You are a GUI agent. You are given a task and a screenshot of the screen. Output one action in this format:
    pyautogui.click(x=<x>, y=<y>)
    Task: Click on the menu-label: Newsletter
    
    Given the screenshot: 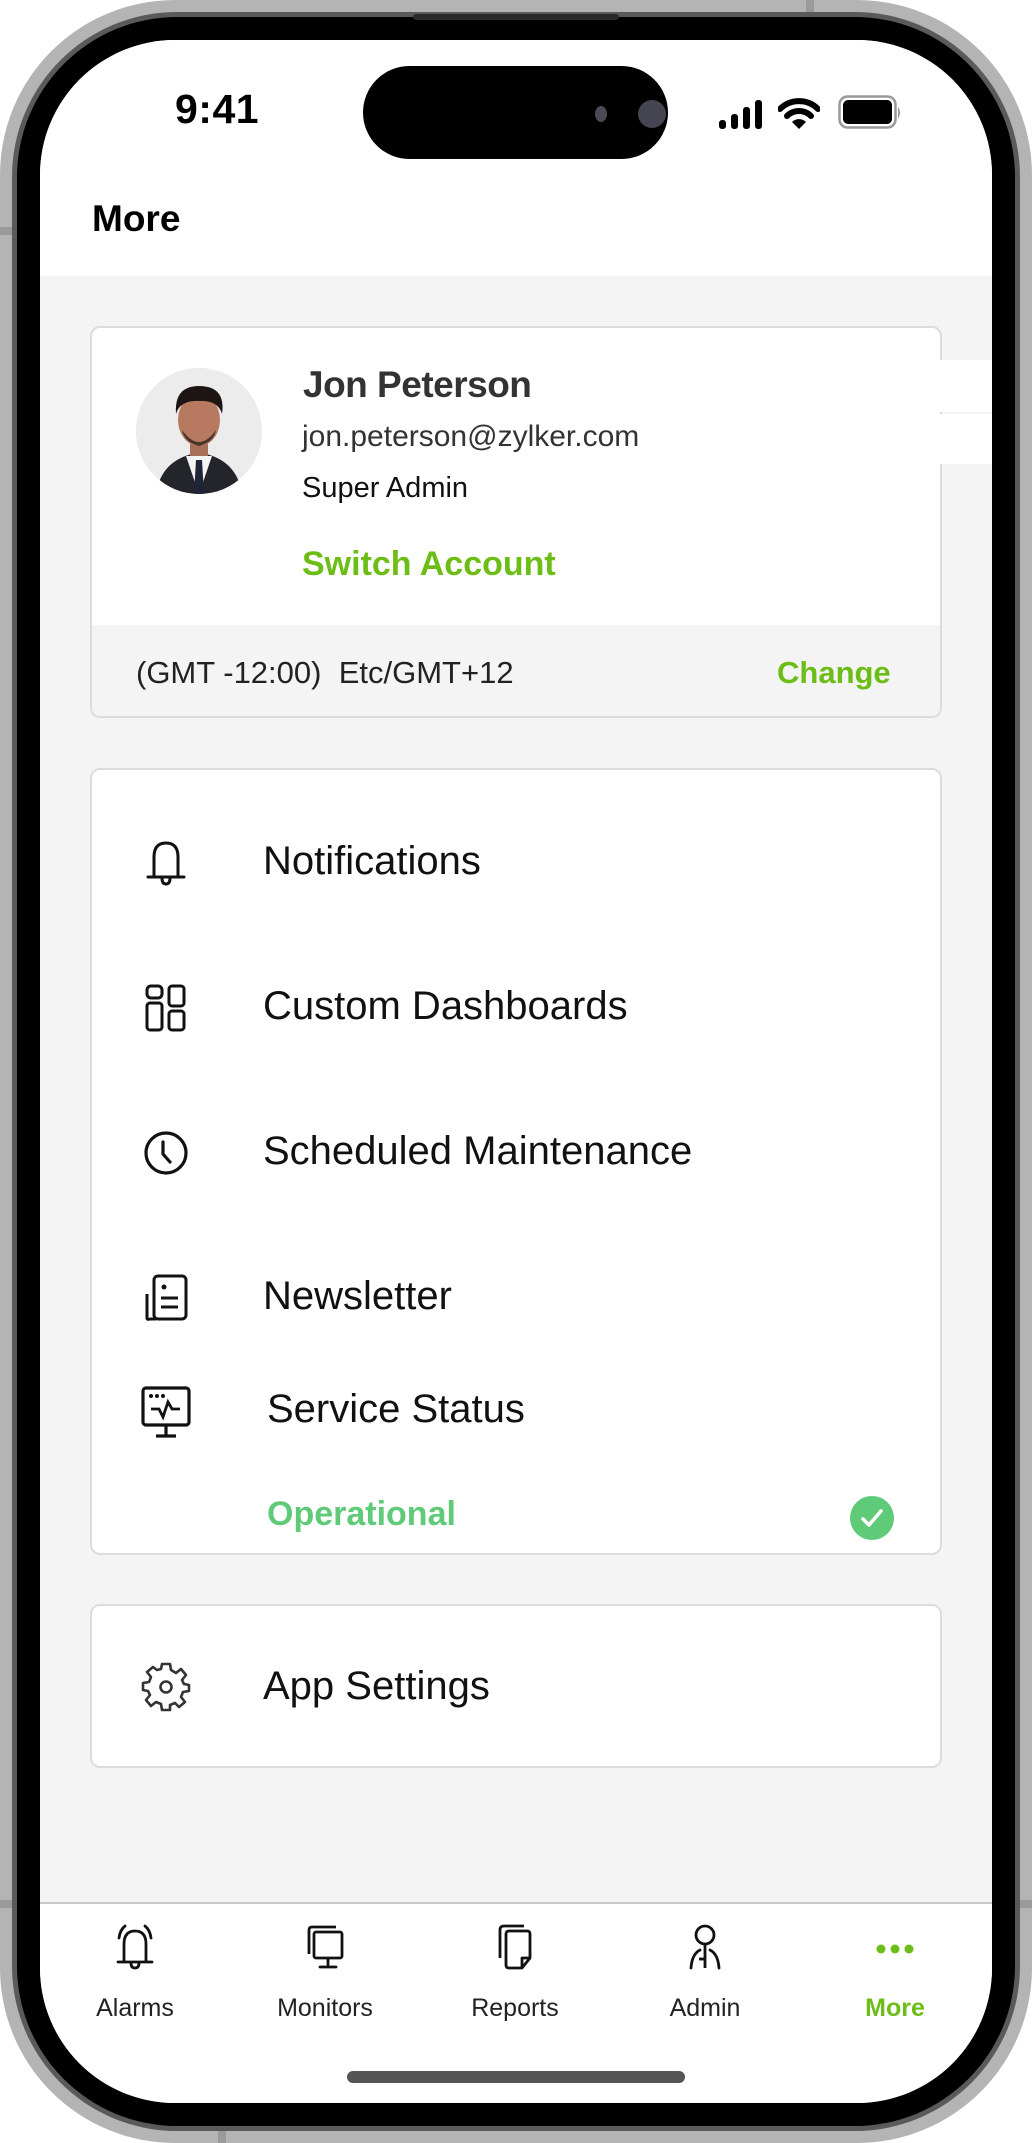 What is the action you would take?
    pyautogui.click(x=357, y=1296)
    